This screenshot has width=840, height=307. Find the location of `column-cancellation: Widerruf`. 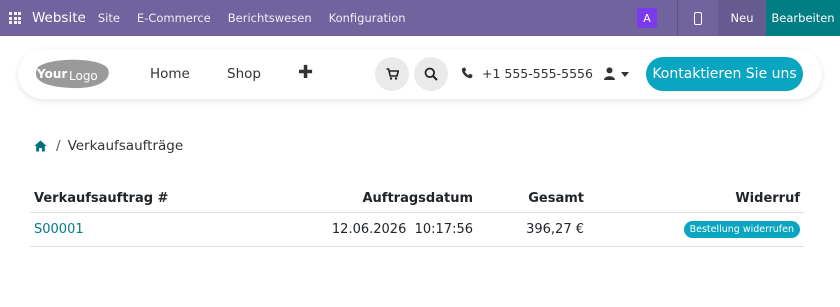

column-cancellation: Widerruf is located at coordinates (696, 199).